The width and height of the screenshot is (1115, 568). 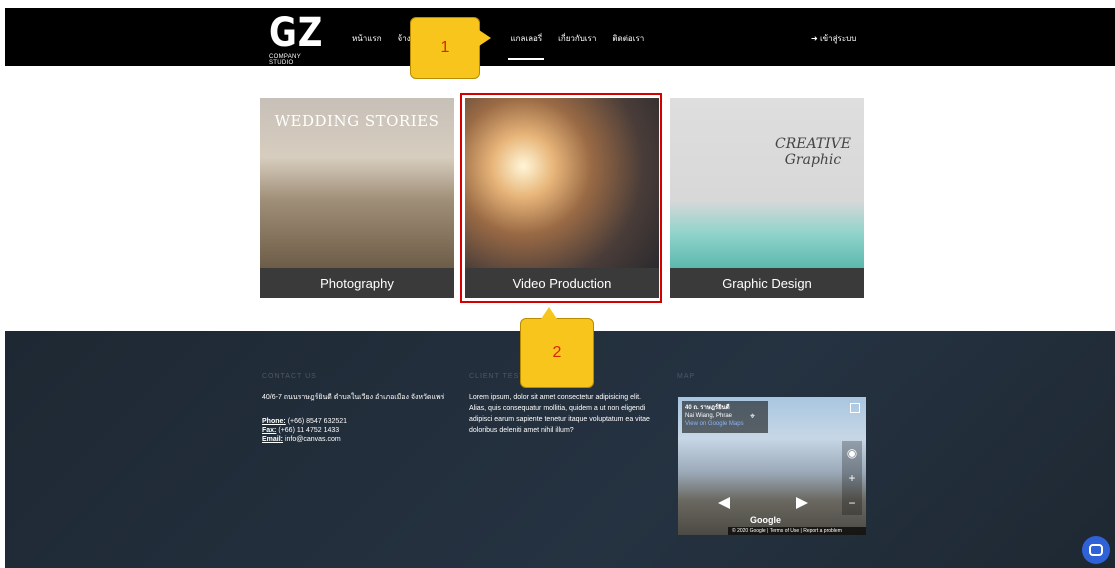 I want to click on pan-right-arrow-icon, so click(x=802, y=503).